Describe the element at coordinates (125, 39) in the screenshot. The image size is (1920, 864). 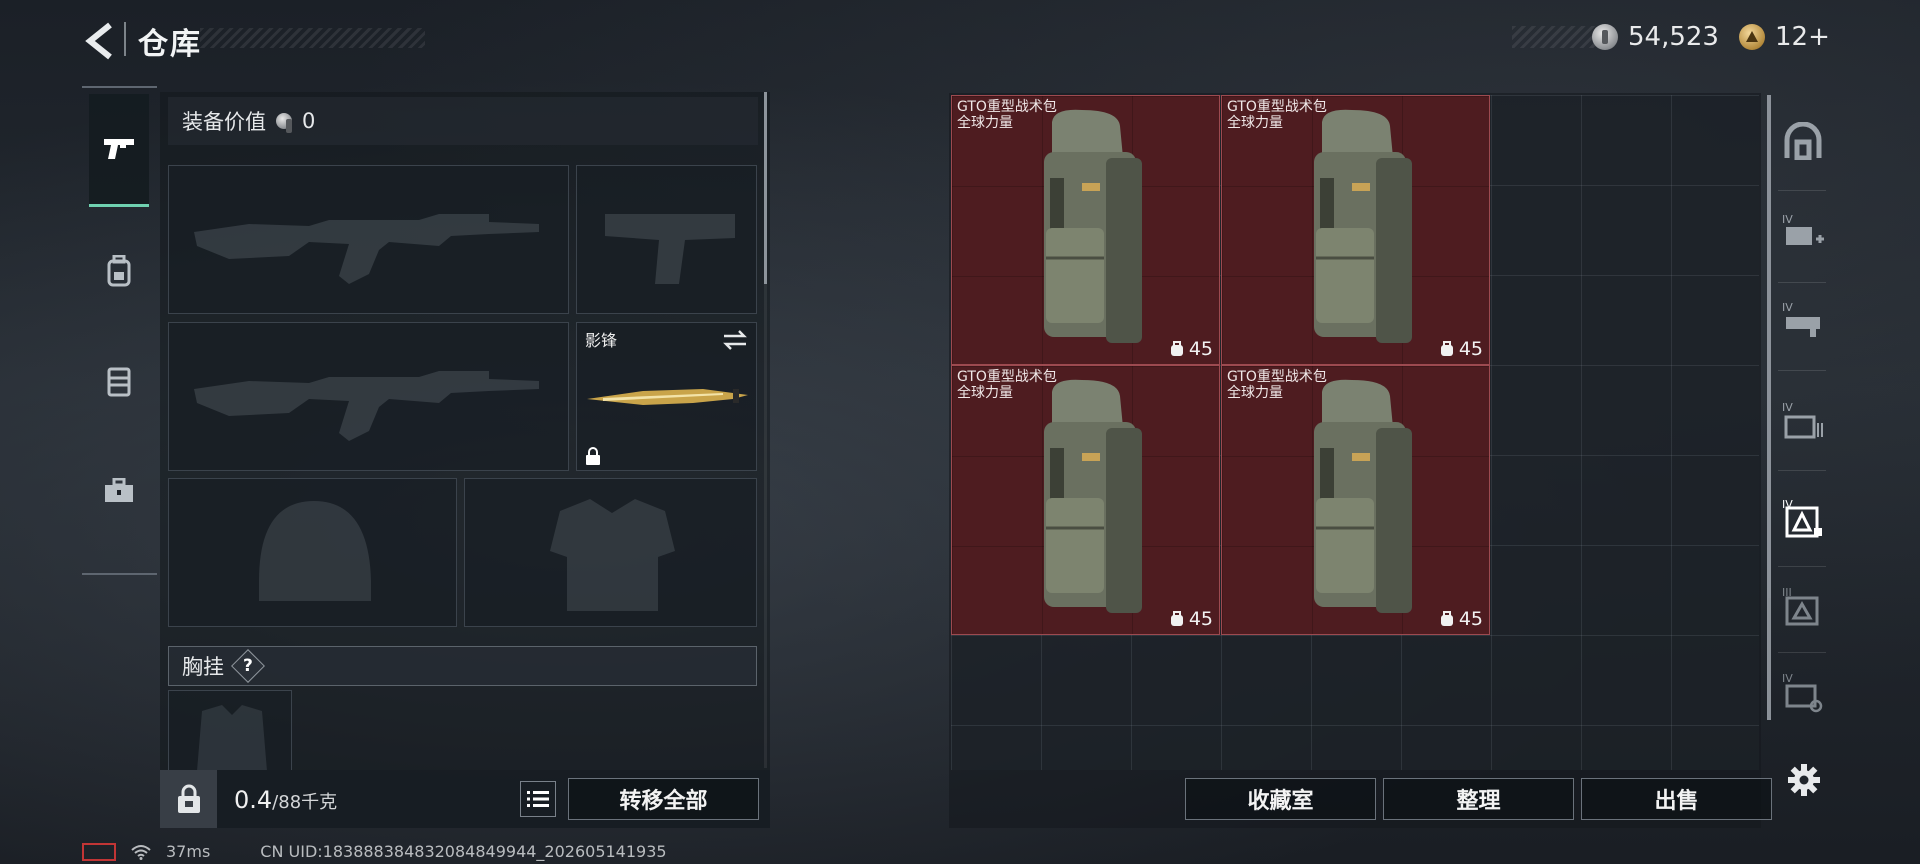
I see `title-divider` at that location.